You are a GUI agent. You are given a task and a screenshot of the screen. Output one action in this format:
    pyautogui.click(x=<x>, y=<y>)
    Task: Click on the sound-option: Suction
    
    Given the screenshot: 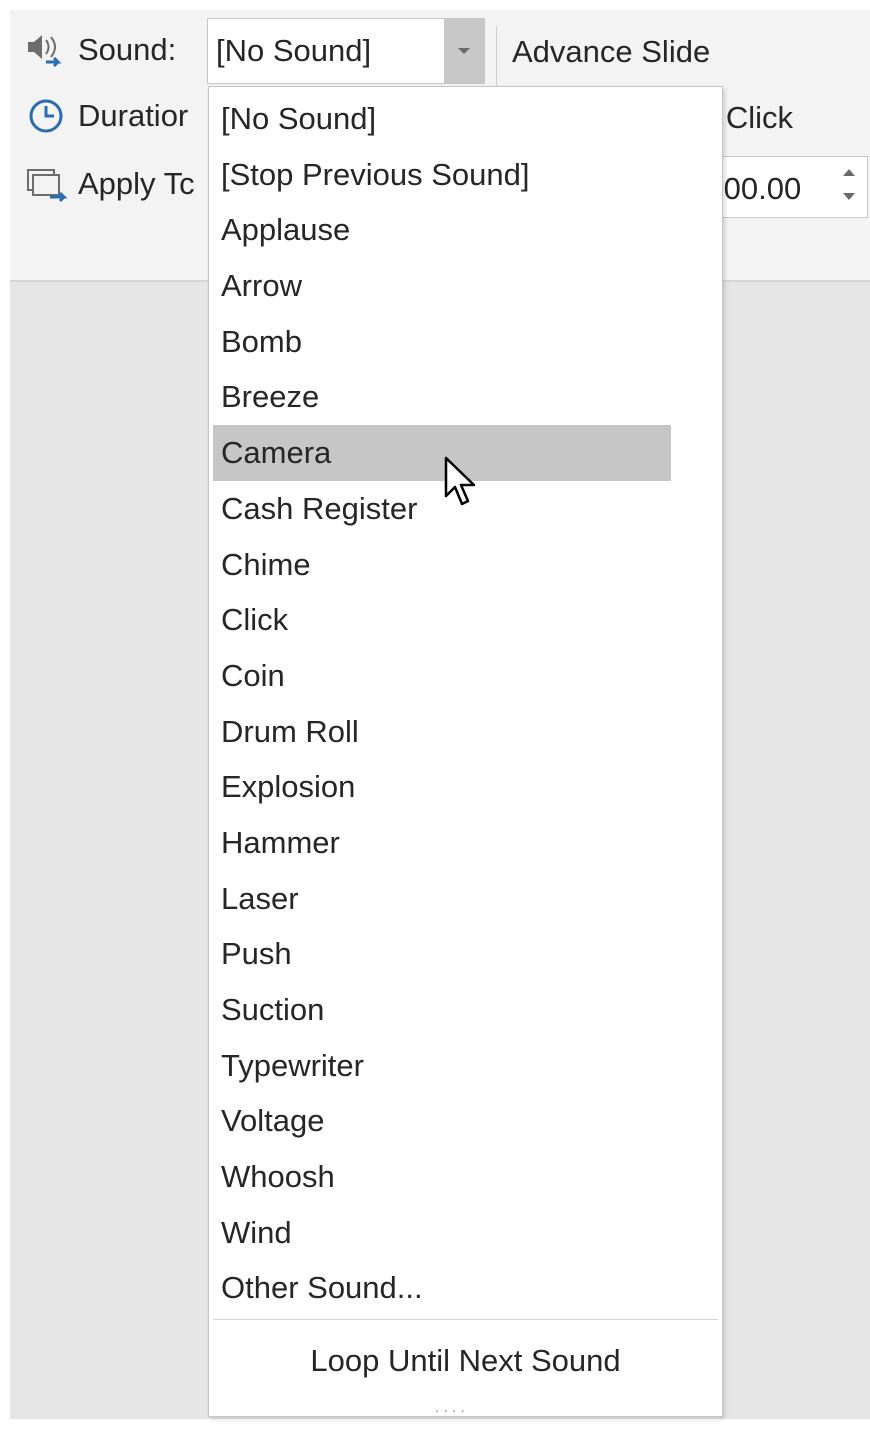 What is the action you would take?
    pyautogui.click(x=442, y=1010)
    